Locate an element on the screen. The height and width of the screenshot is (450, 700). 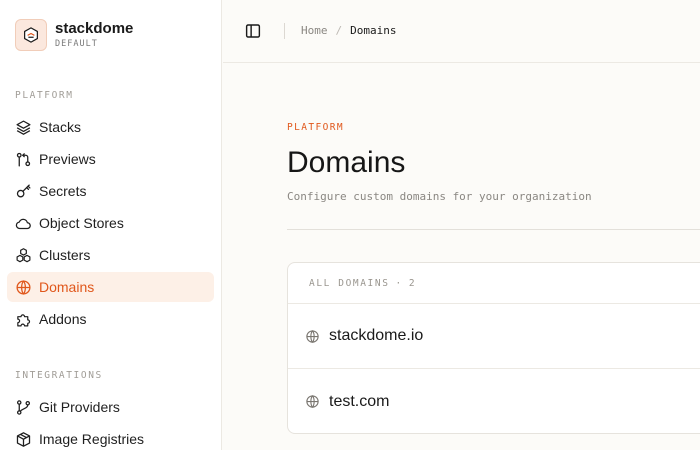
workspace-switcher: stackdome DEFAULT is located at coordinates (74, 35).